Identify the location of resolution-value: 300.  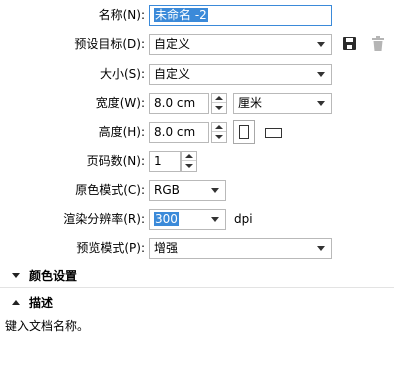
(166, 219).